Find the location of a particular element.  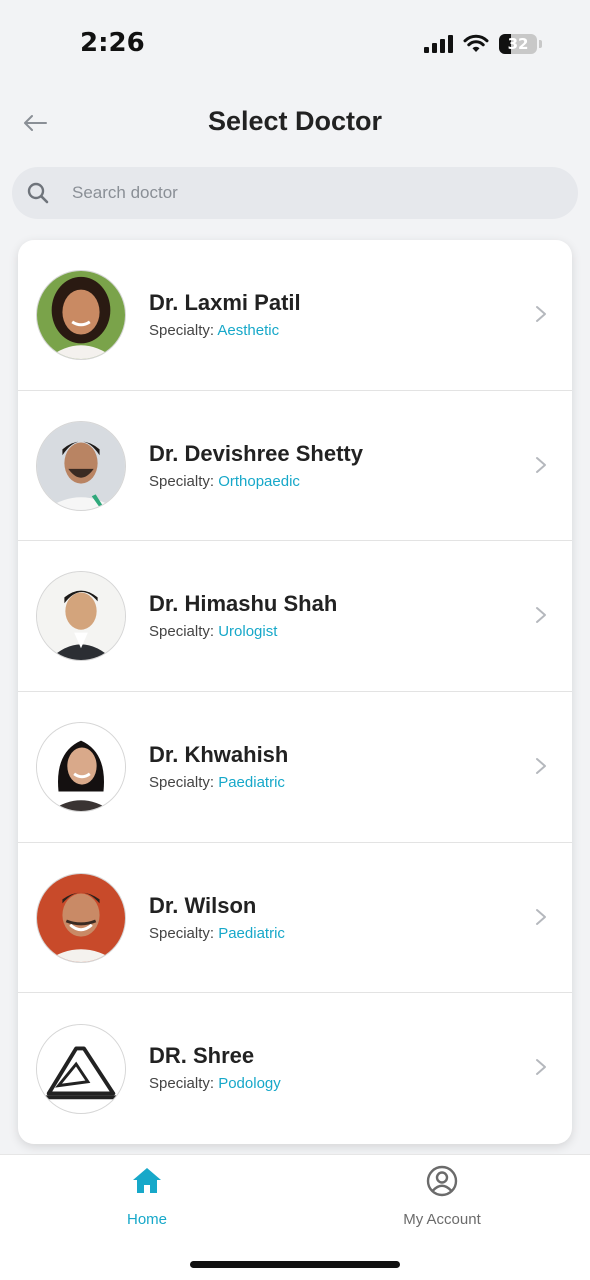

doctor-row: Dr. Wilson Specialty: Paediatric is located at coordinates (295, 918).